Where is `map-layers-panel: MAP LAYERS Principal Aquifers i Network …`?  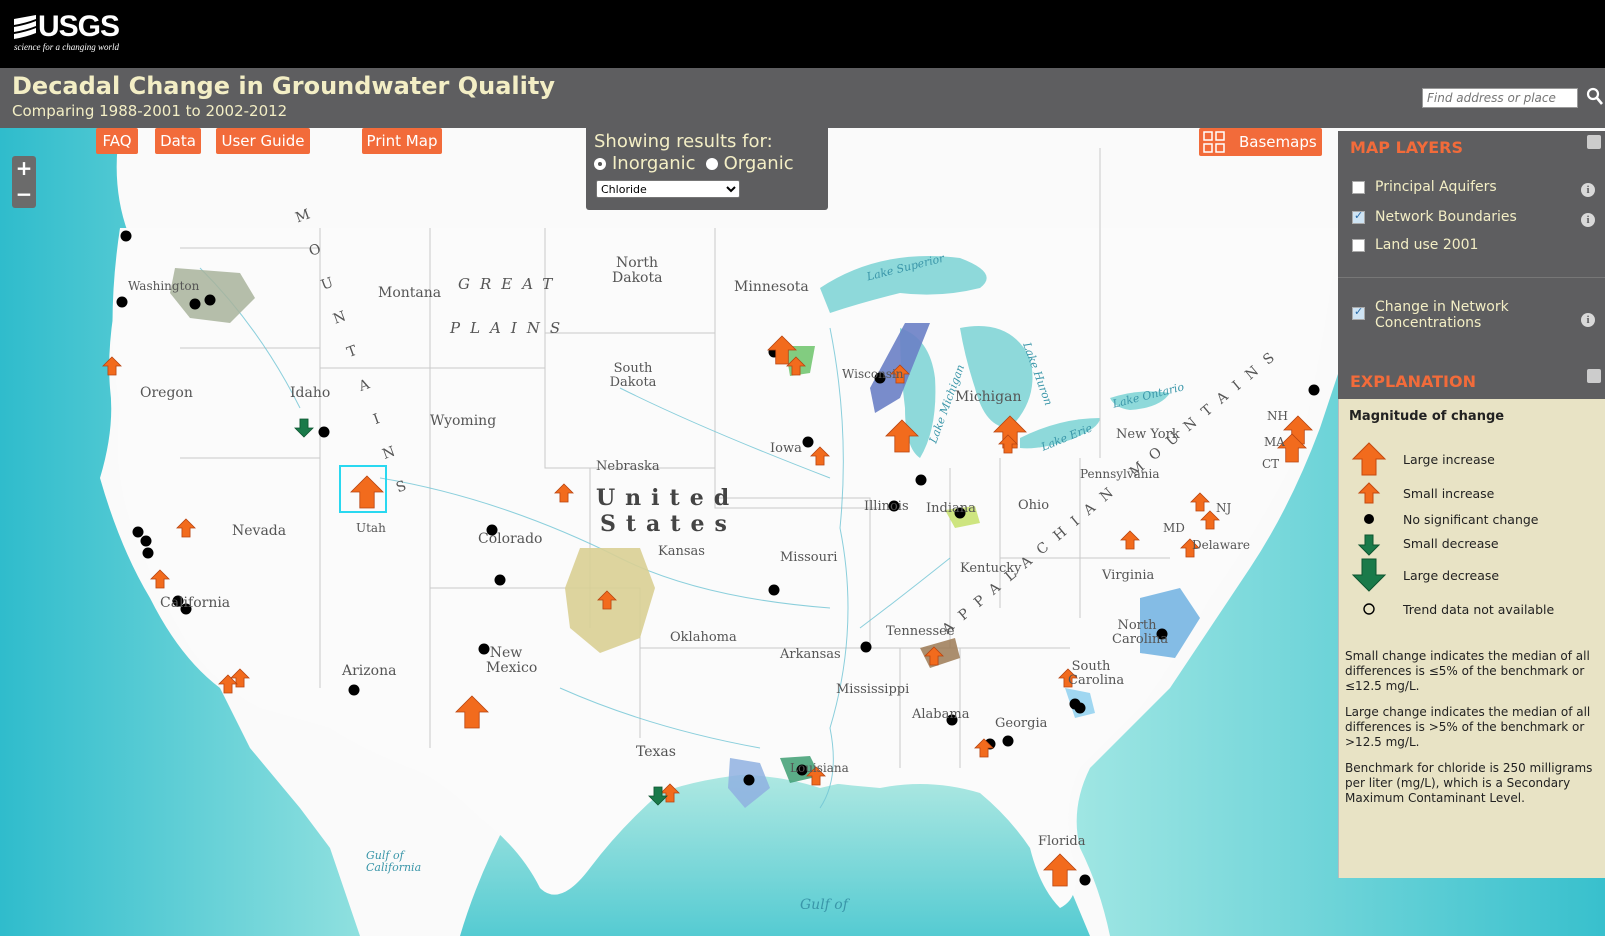
map-layers-panel: MAP LAYERS Principal Aquifers i Network … is located at coordinates (1471, 259).